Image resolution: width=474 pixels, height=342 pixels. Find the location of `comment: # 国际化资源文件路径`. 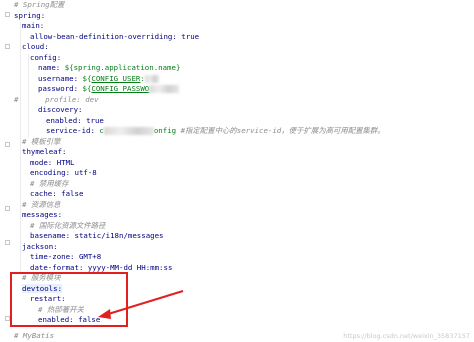

comment: # 国际化资源文件路径 is located at coordinates (68, 225).